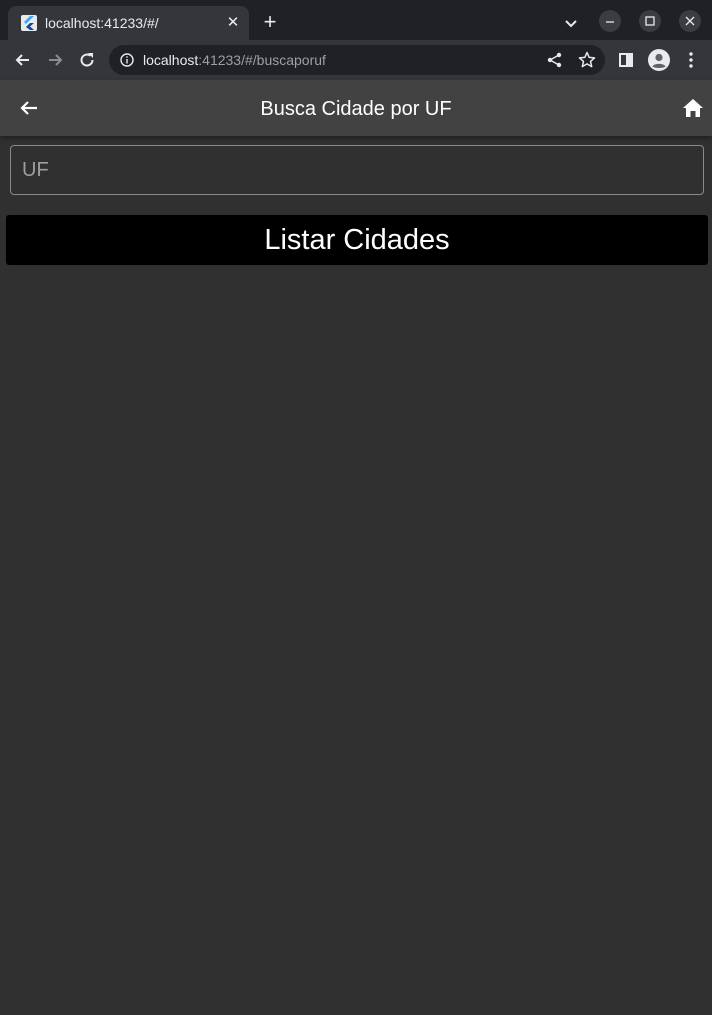  What do you see at coordinates (262, 60) in the screenshot?
I see `url-path: :41233/#/buscaporuf` at bounding box center [262, 60].